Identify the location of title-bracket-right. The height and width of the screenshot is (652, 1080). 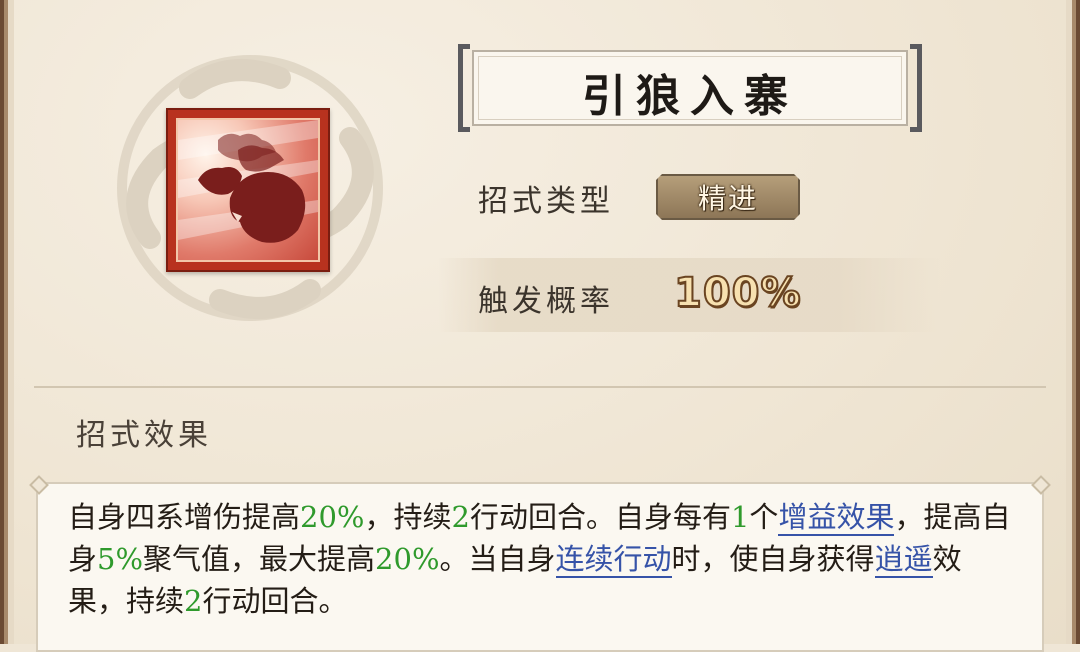
(916, 88).